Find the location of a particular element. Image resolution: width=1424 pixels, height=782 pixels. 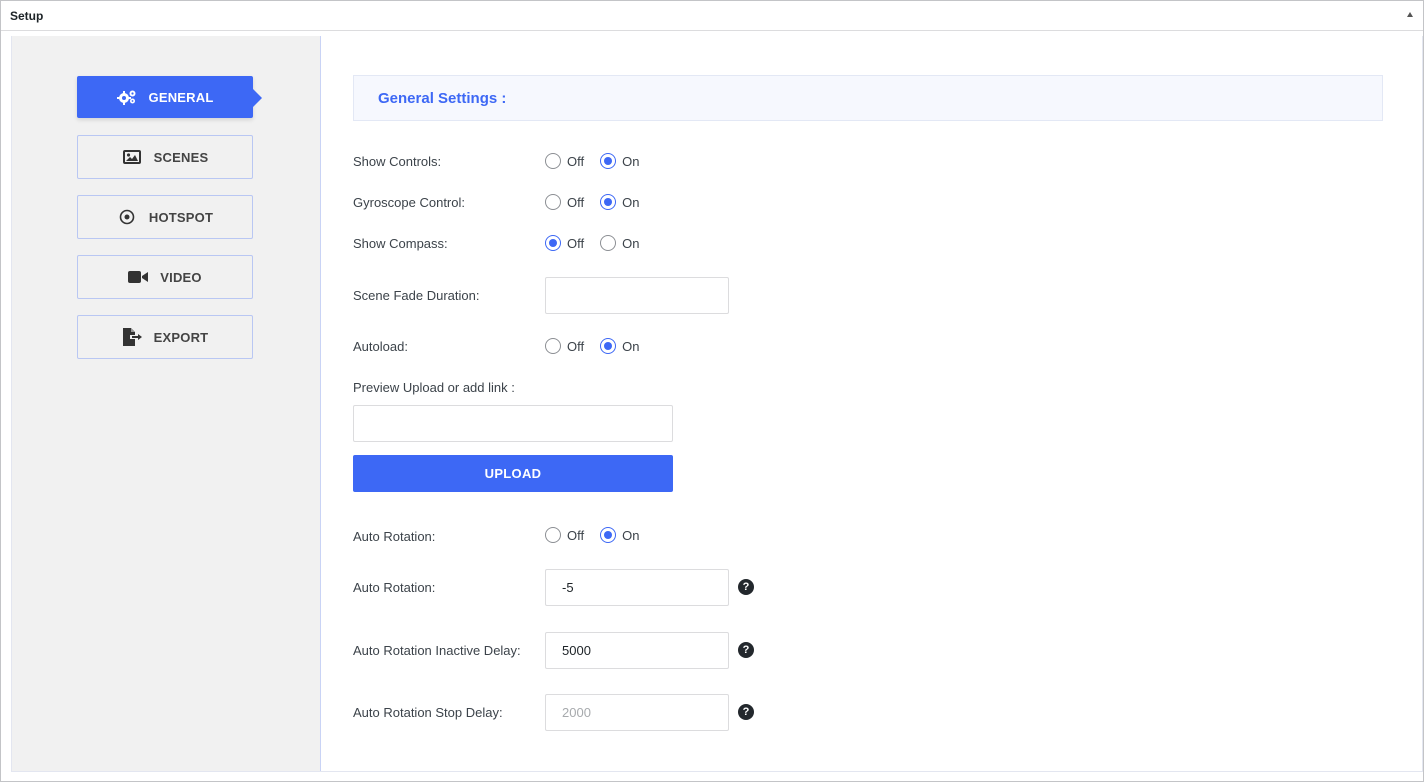

gears-icon is located at coordinates (126, 97).